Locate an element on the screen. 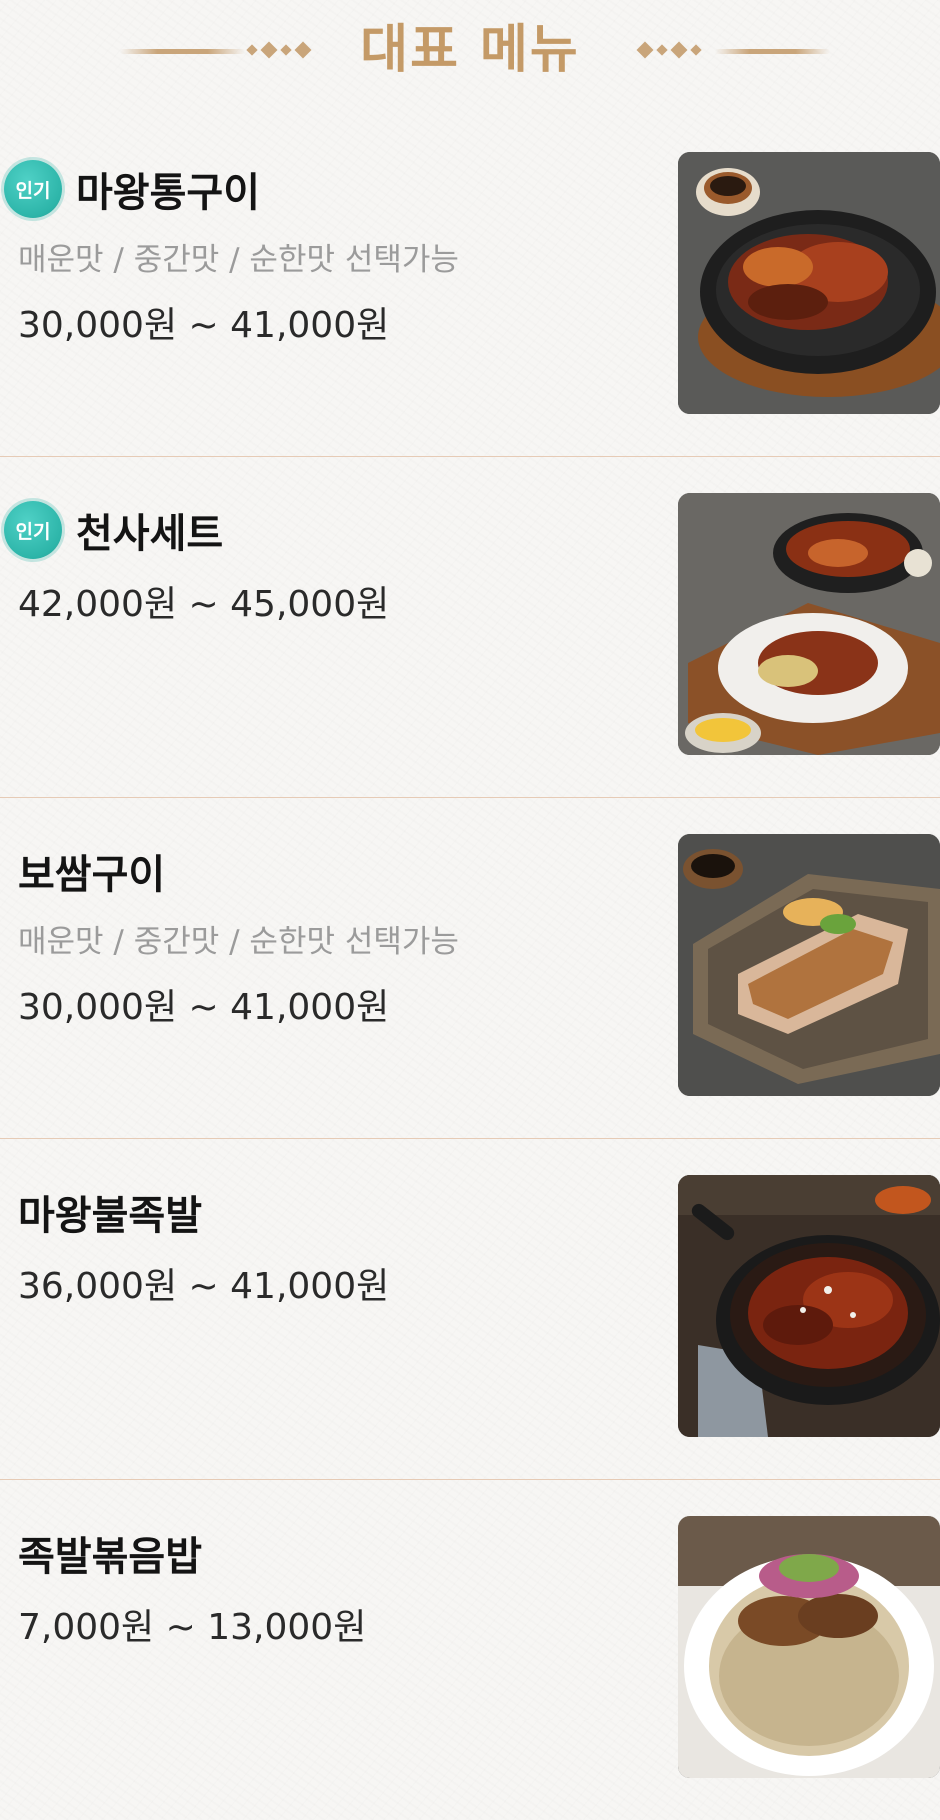 Image resolution: width=940 pixels, height=1820 pixels. menu-item-name: 족발볶음밥 is located at coordinates (110, 1557).